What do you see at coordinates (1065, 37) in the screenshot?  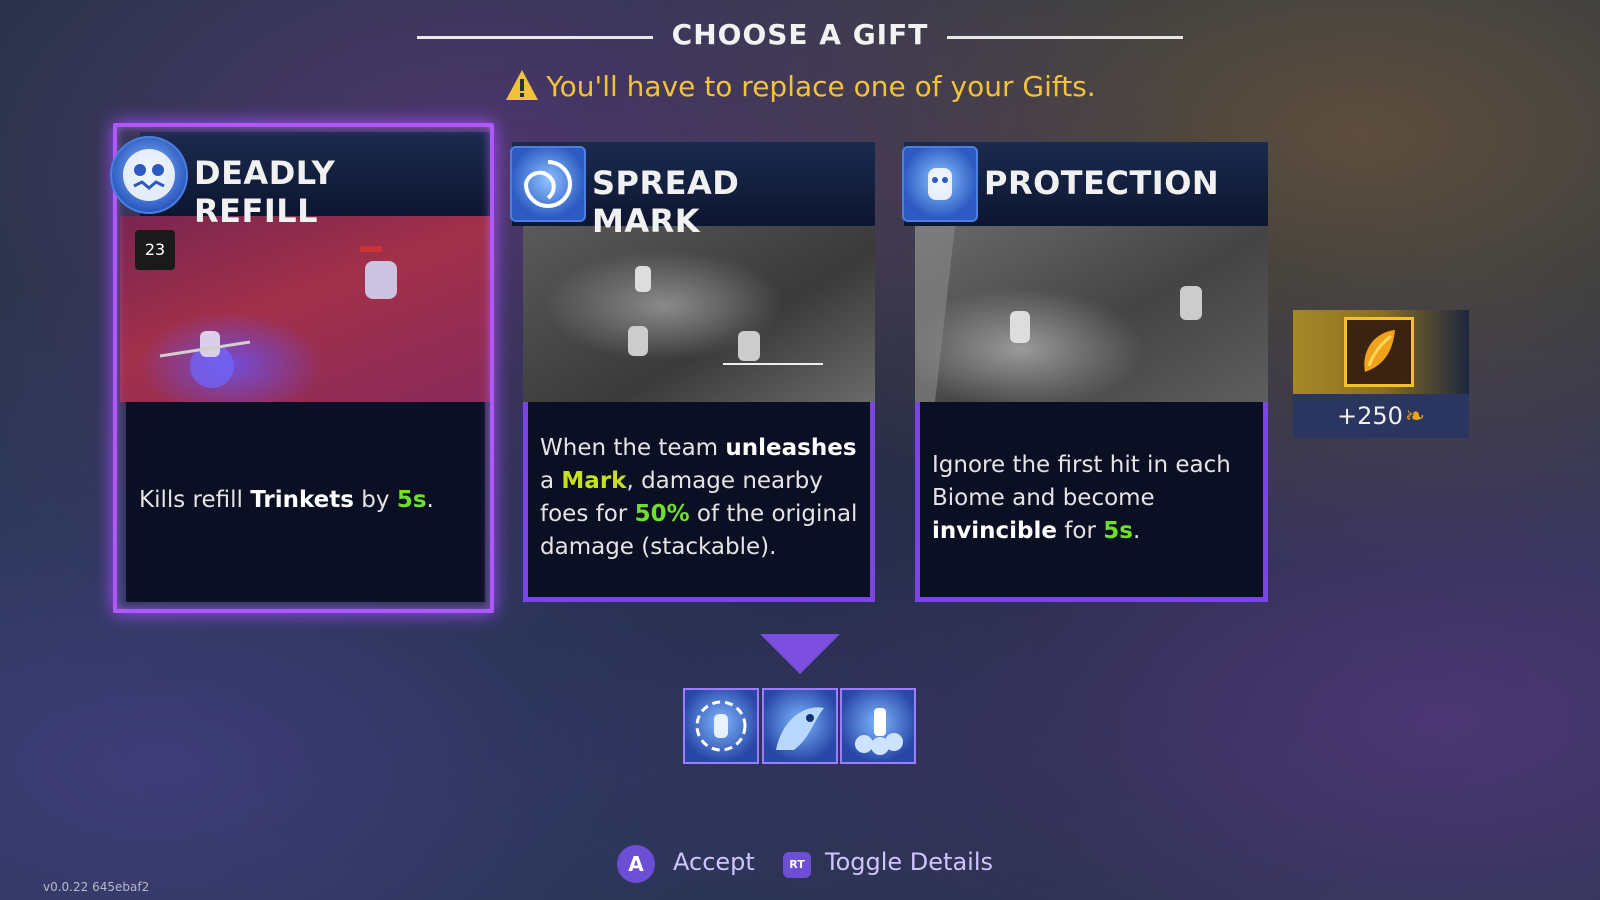 I see `title-divider-right` at bounding box center [1065, 37].